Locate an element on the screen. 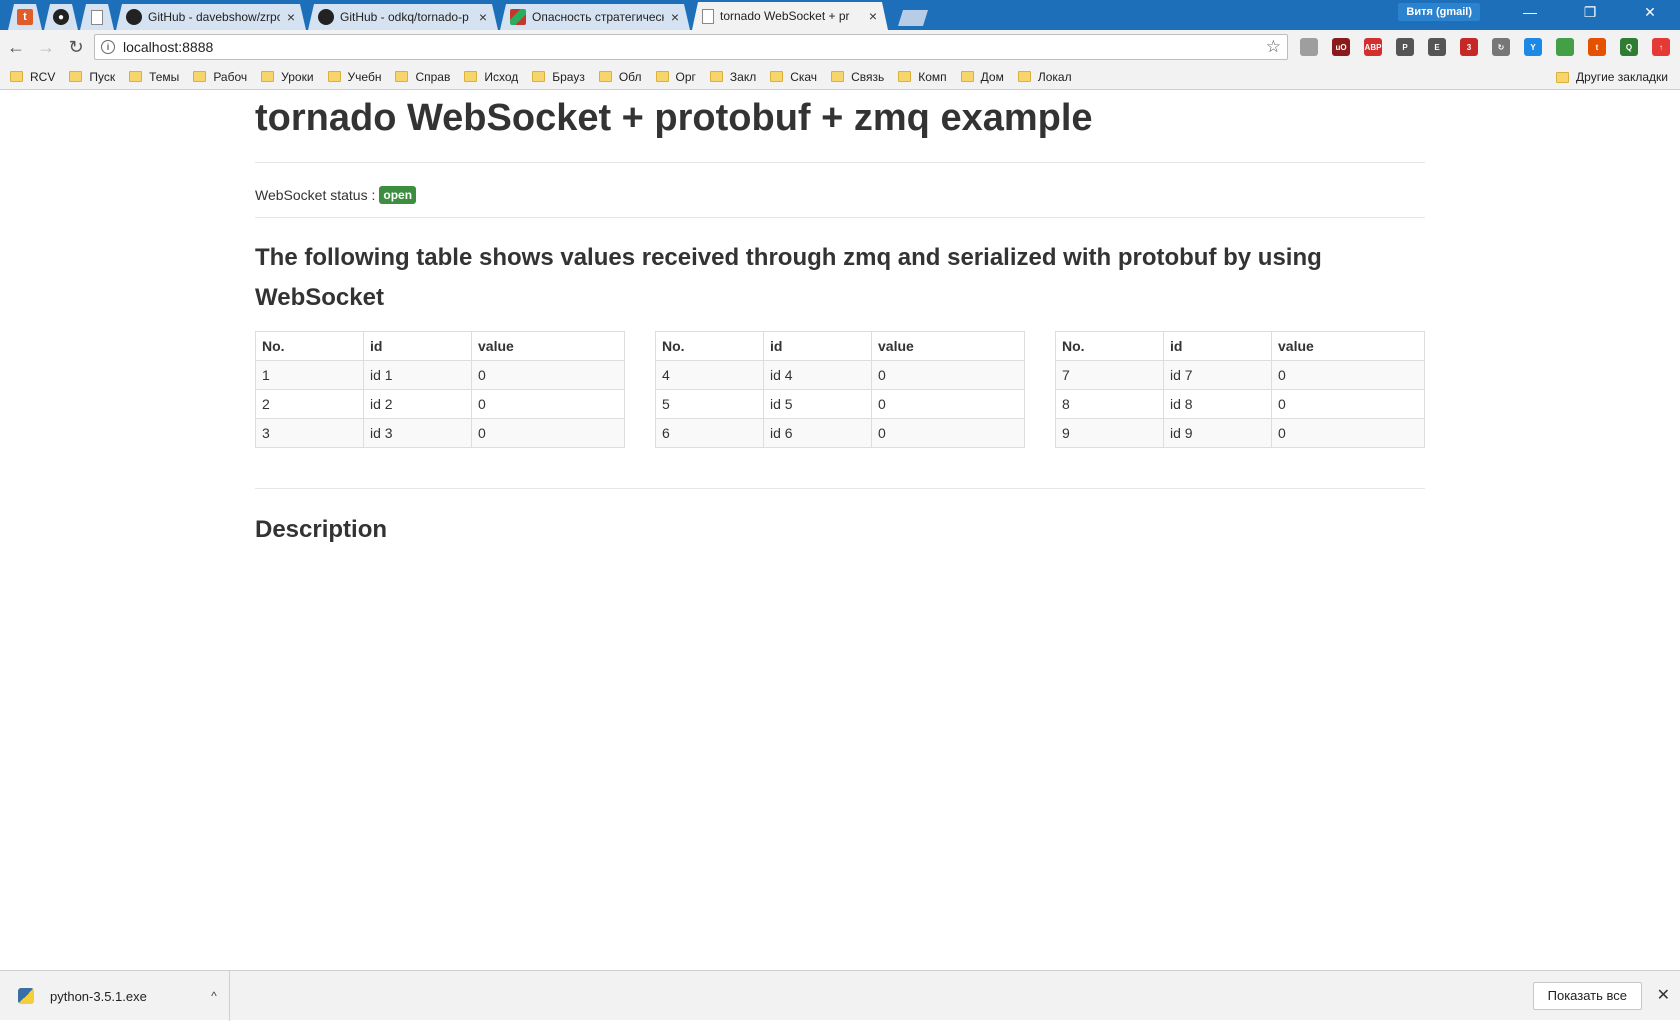 The height and width of the screenshot is (1021, 1680). badge-ext-icon: 3 is located at coordinates (1469, 47).